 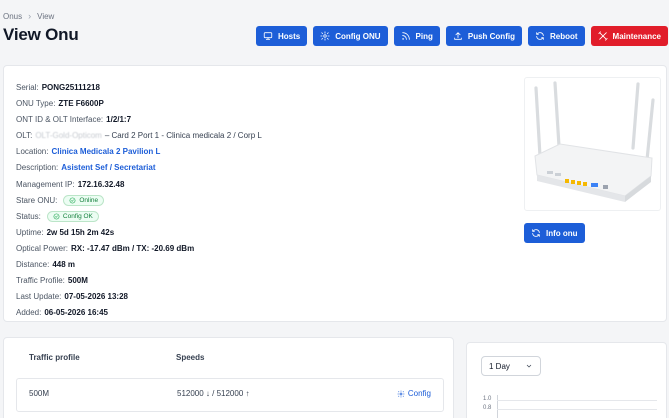 I want to click on y-axis, so click(x=497, y=406).